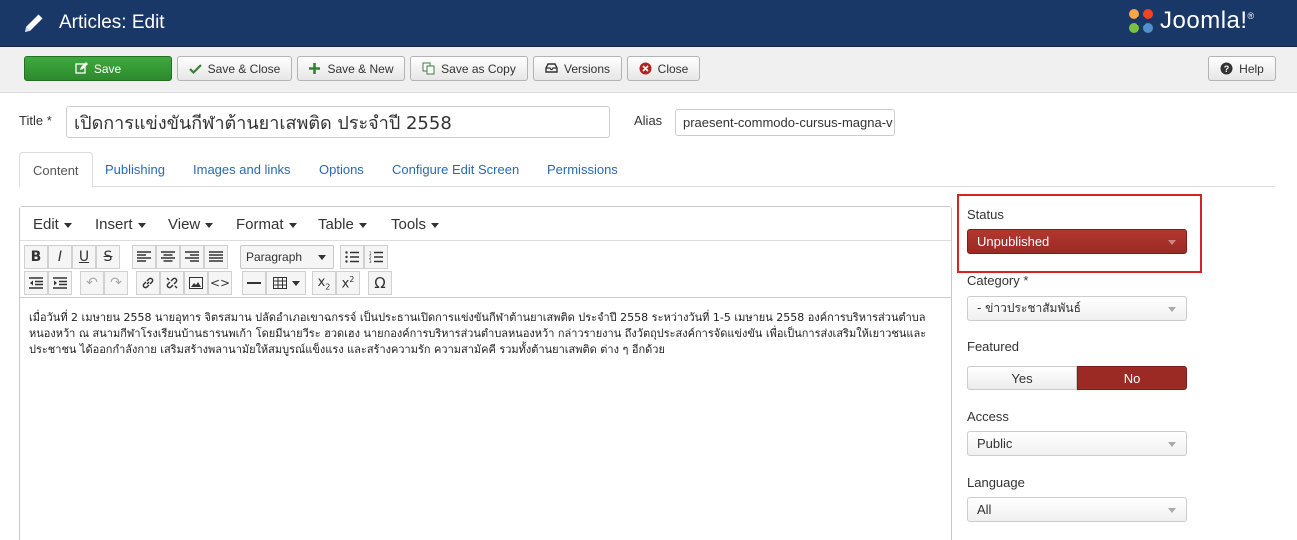  I want to click on menu-table: Table, so click(342, 224).